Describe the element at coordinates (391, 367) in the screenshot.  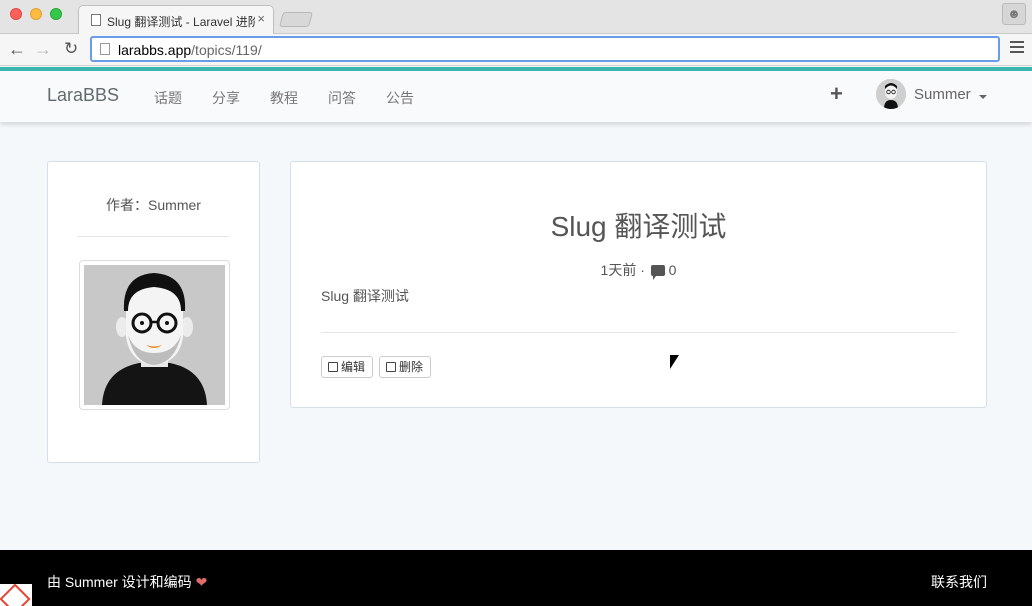
I see `trash-icon` at that location.